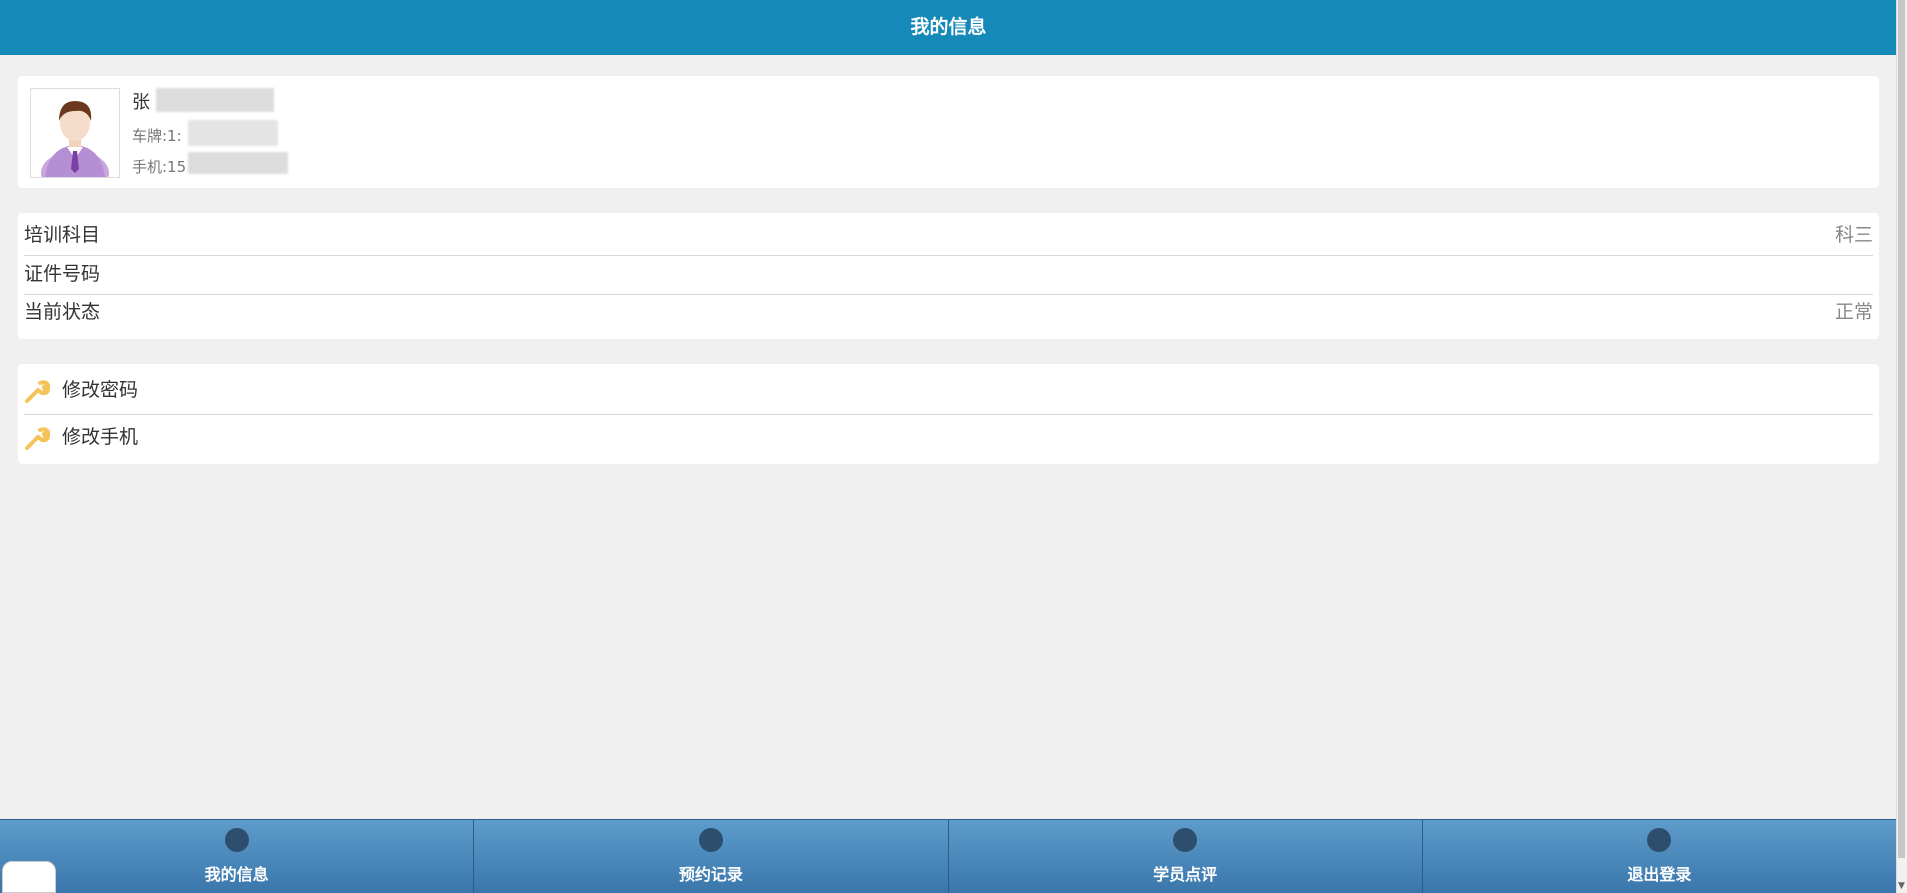 The width and height of the screenshot is (1907, 893). I want to click on info-row-id-number: 证件号码, so click(948, 274).